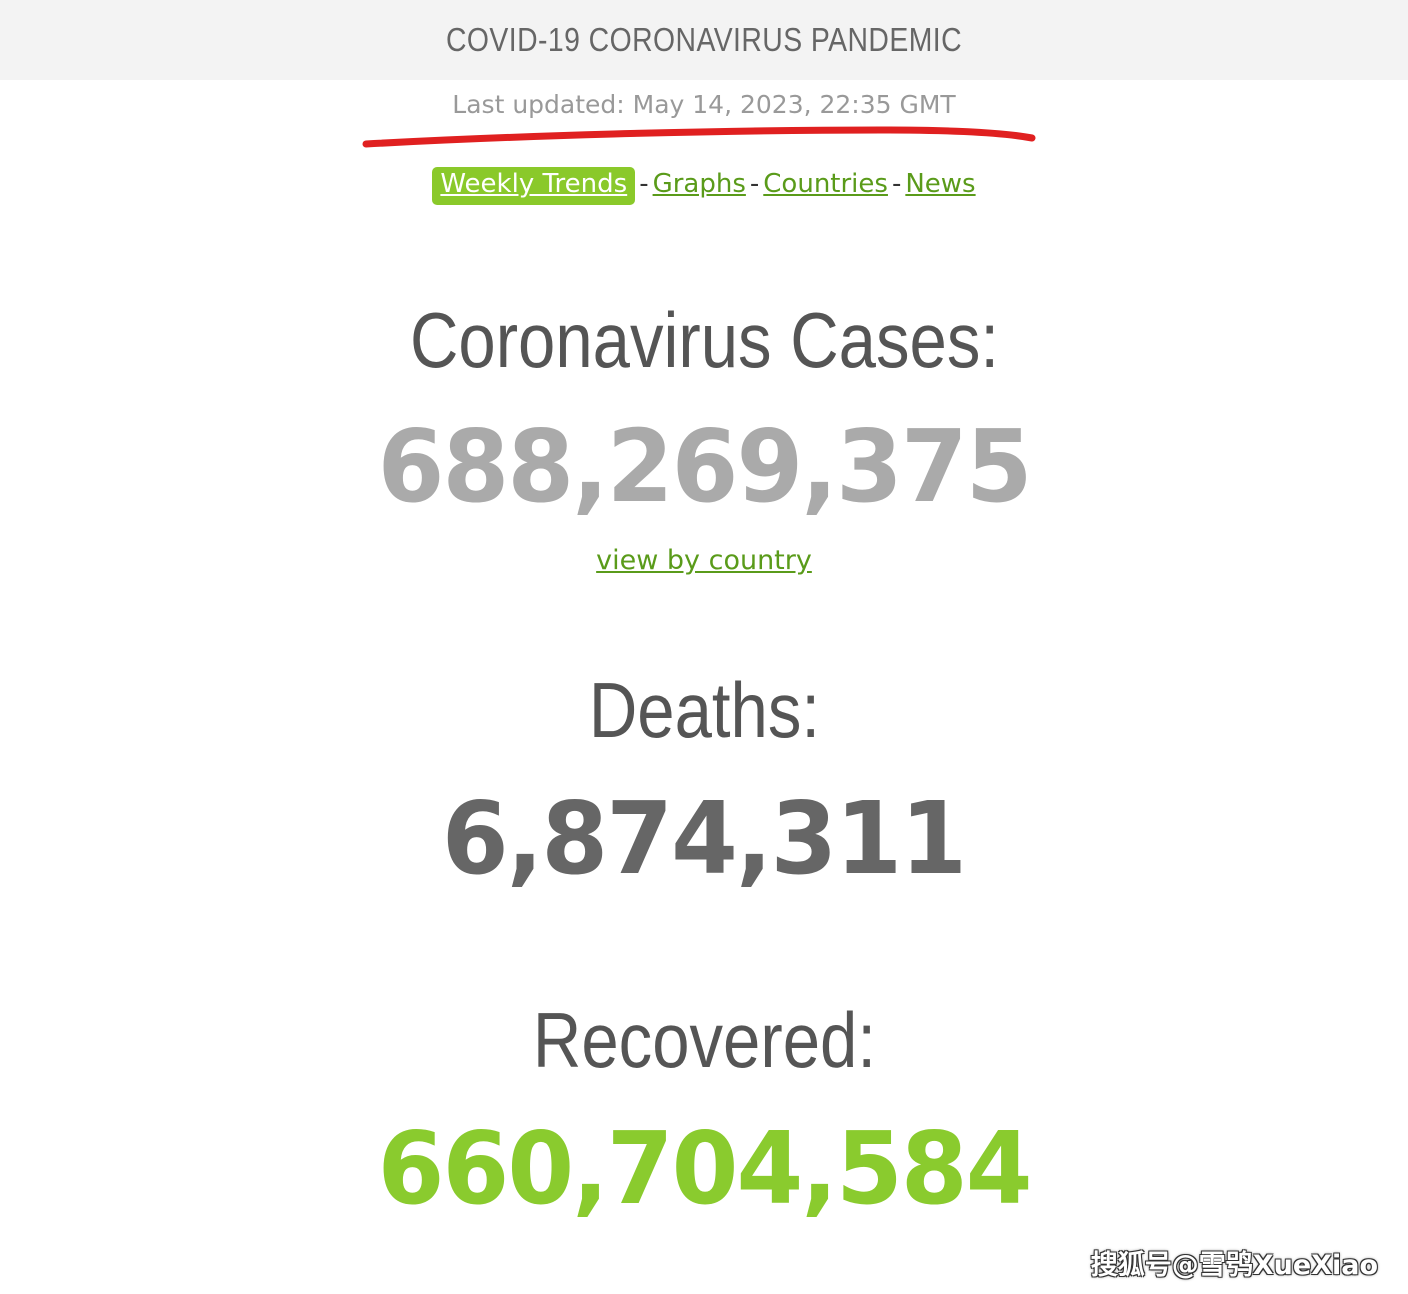  I want to click on nav-news: News, so click(940, 184).